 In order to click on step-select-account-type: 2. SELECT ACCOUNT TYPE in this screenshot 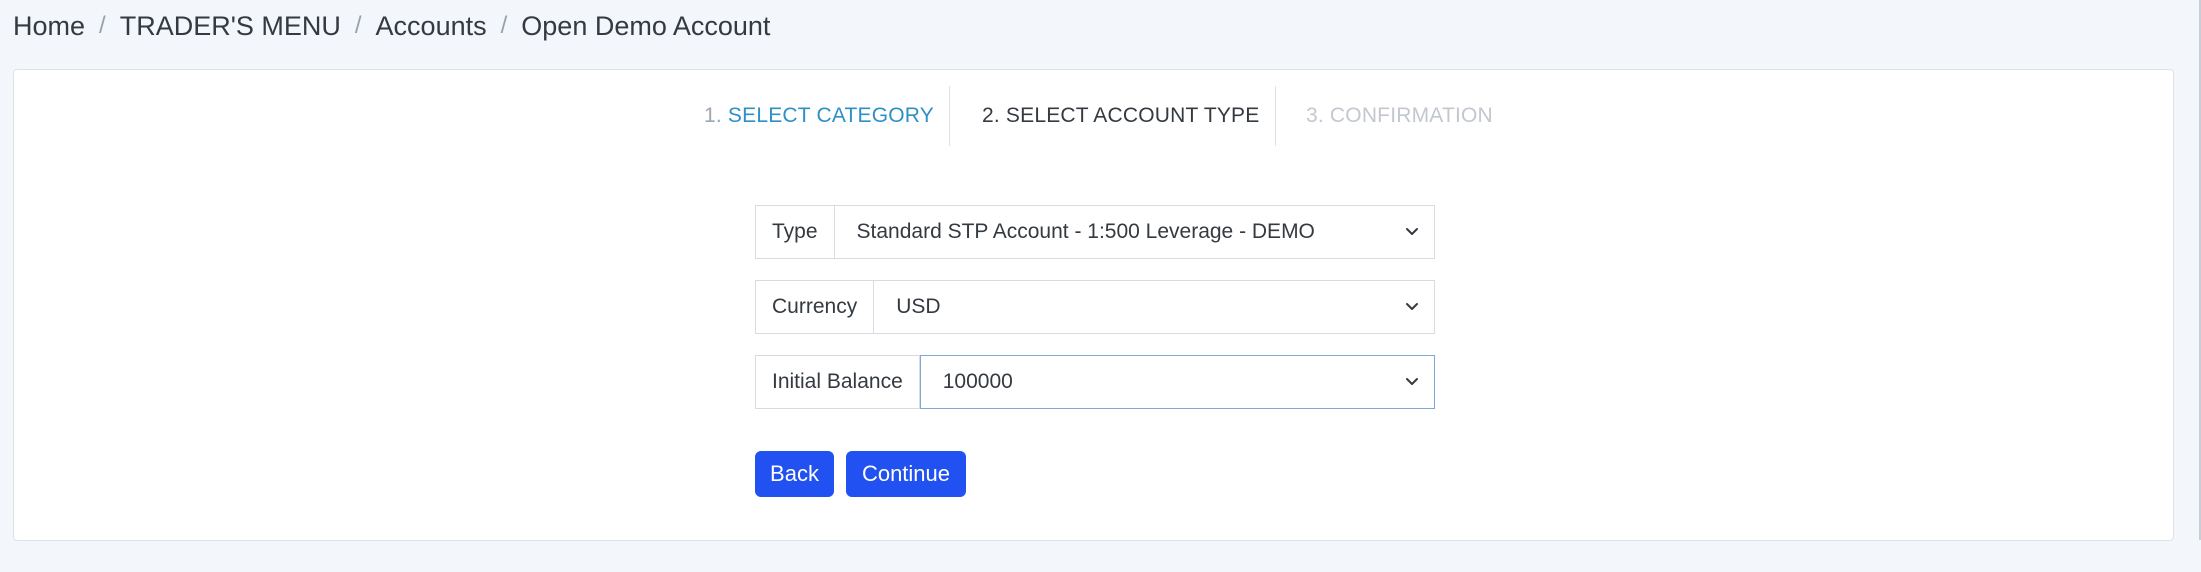, I will do `click(1120, 116)`.